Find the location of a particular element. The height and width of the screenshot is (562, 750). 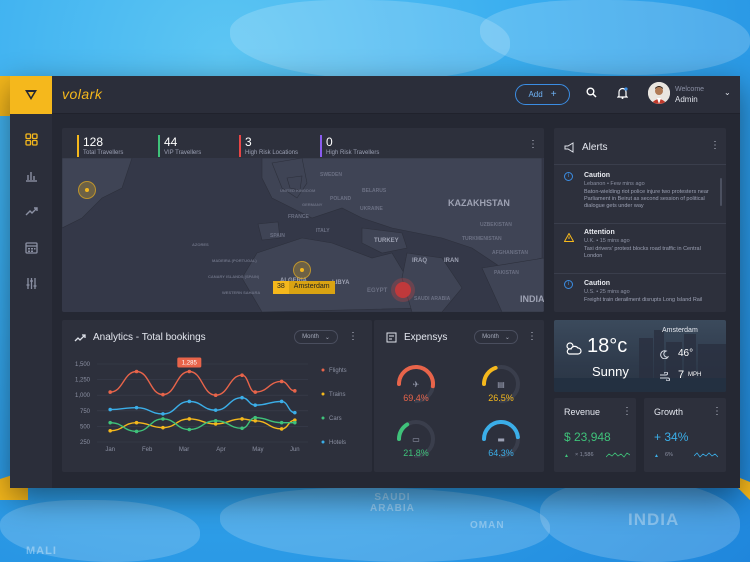

chevron-down-icon: ⌄ is located at coordinates (727, 92).